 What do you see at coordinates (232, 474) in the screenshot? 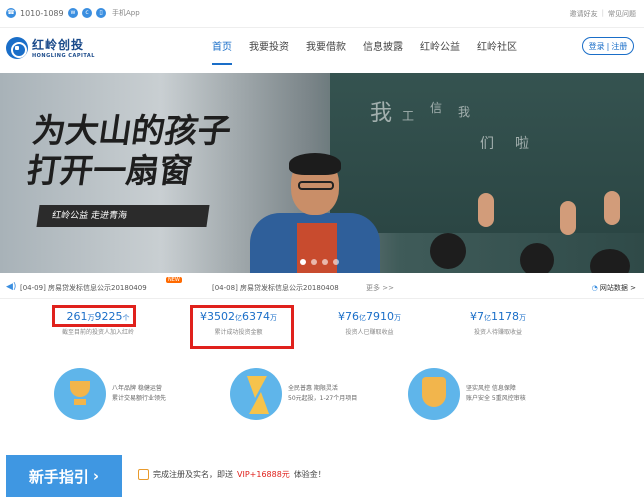
I see `signup-promo: 完成注册及实名，即送 VIP+16888元 体验金！` at bounding box center [232, 474].